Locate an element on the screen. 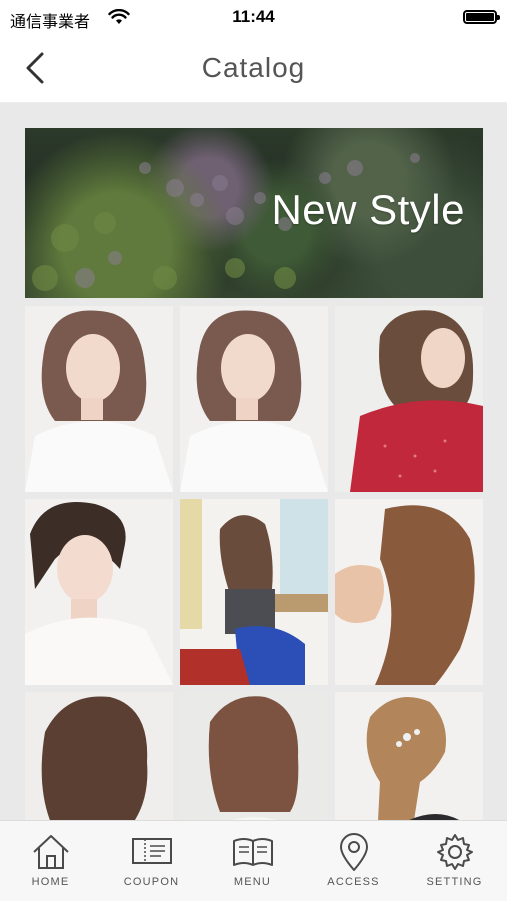  gear-icon is located at coordinates (455, 852).